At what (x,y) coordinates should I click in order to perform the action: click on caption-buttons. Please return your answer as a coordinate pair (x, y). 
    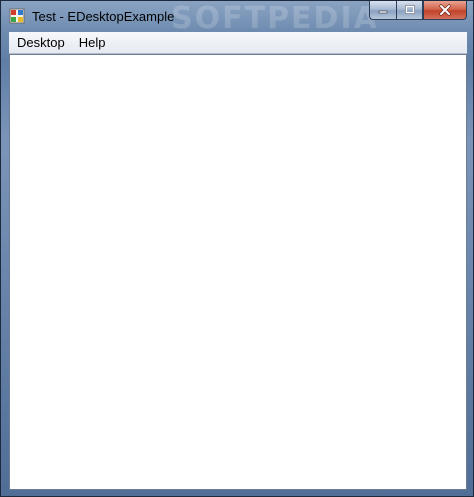
    Looking at the image, I should click on (418, 11).